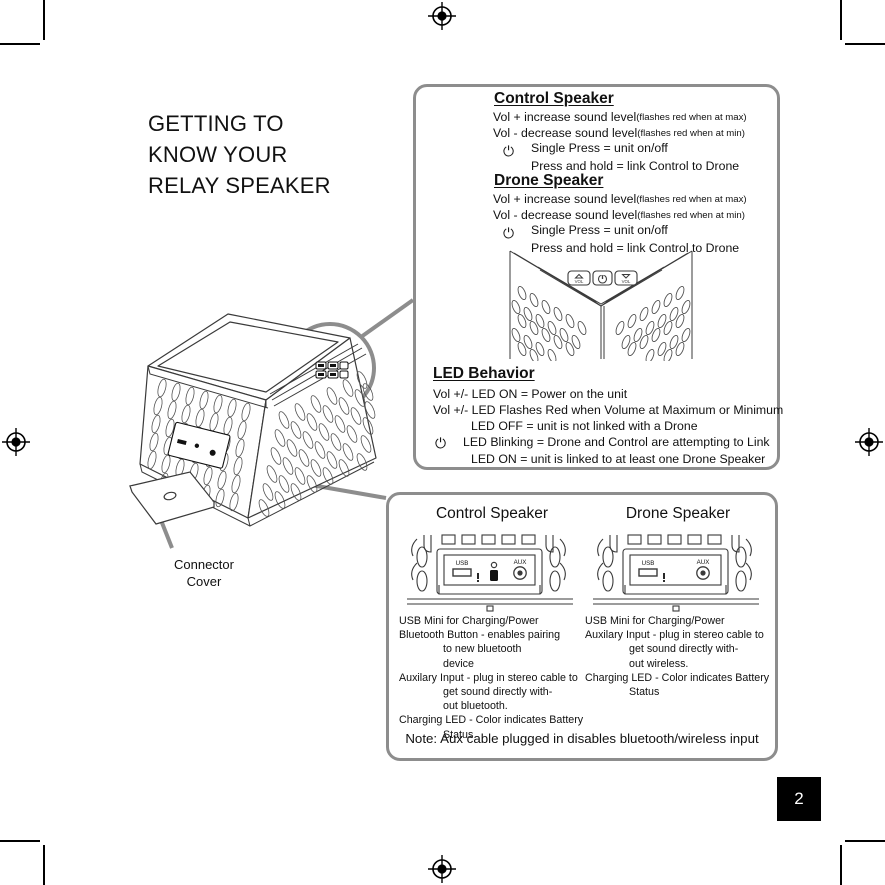 This screenshot has width=885, height=885. I want to click on connector-cover-label: Connector Cover, so click(204, 573).